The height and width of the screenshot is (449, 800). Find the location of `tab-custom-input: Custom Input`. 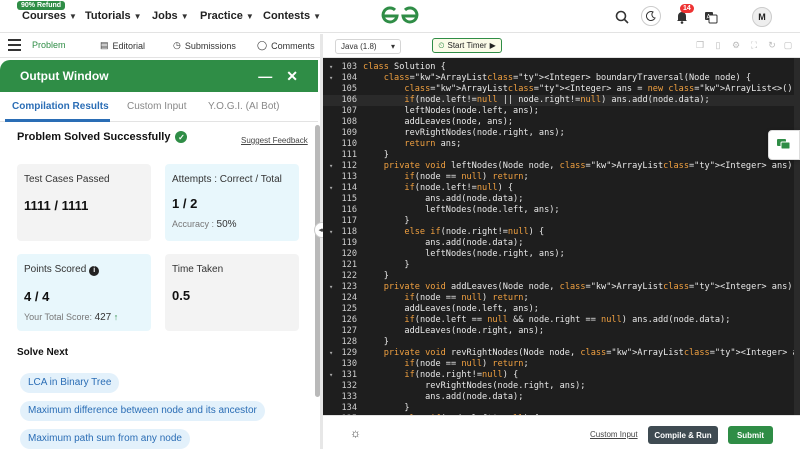

tab-custom-input: Custom Input is located at coordinates (156, 106).